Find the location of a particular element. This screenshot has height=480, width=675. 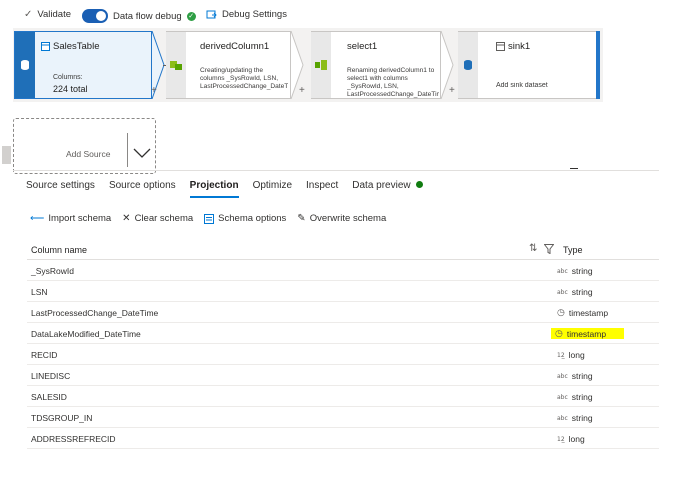

column-name-cell: TDSGROUP_IN is located at coordinates (62, 418).